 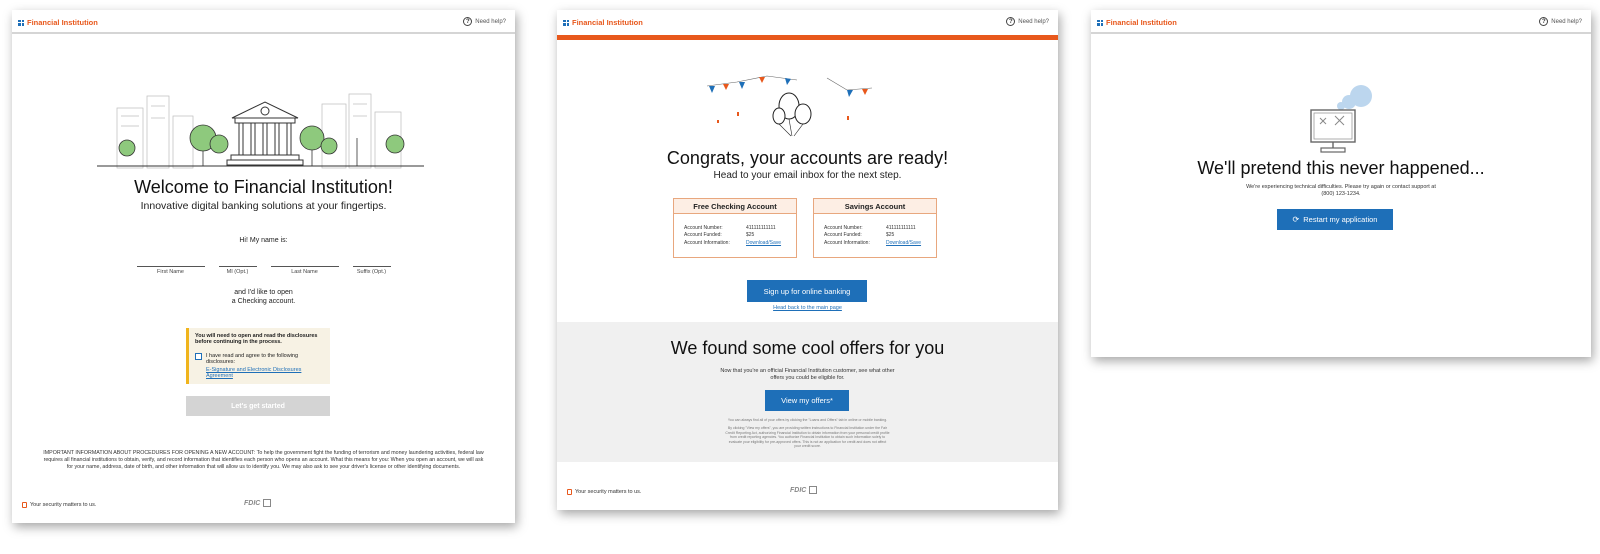 I want to click on restart-button: ⟳ Restart my application, so click(x=1335, y=219).